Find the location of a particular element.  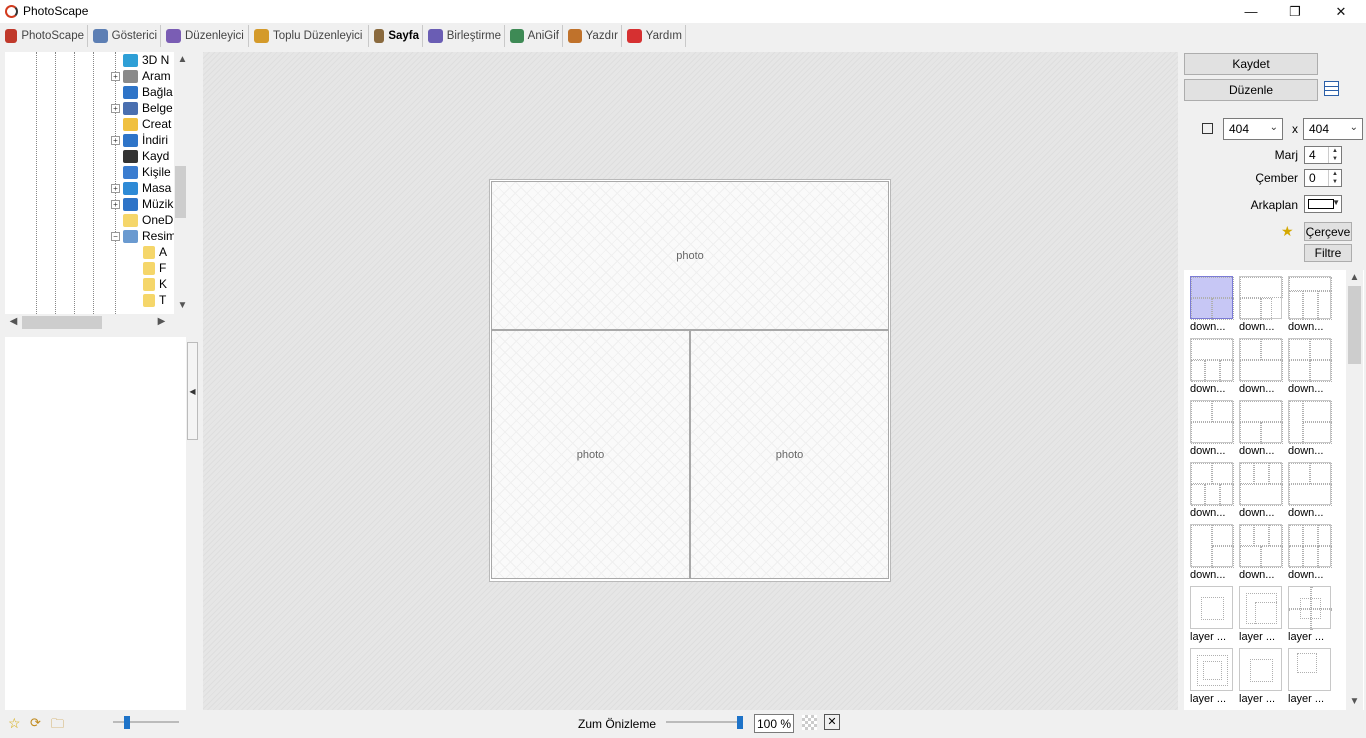

tree-subitem: A is located at coordinates (159, 252).